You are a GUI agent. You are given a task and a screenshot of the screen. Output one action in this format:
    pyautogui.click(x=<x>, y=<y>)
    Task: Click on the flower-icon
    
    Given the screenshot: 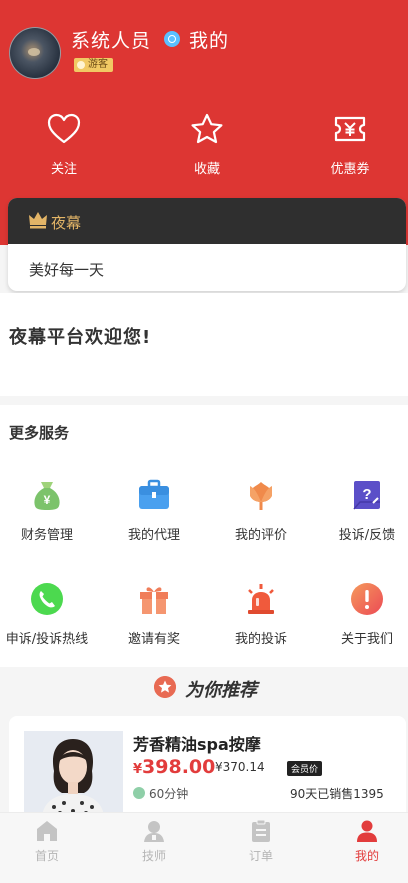 What is the action you would take?
    pyautogui.click(x=261, y=496)
    